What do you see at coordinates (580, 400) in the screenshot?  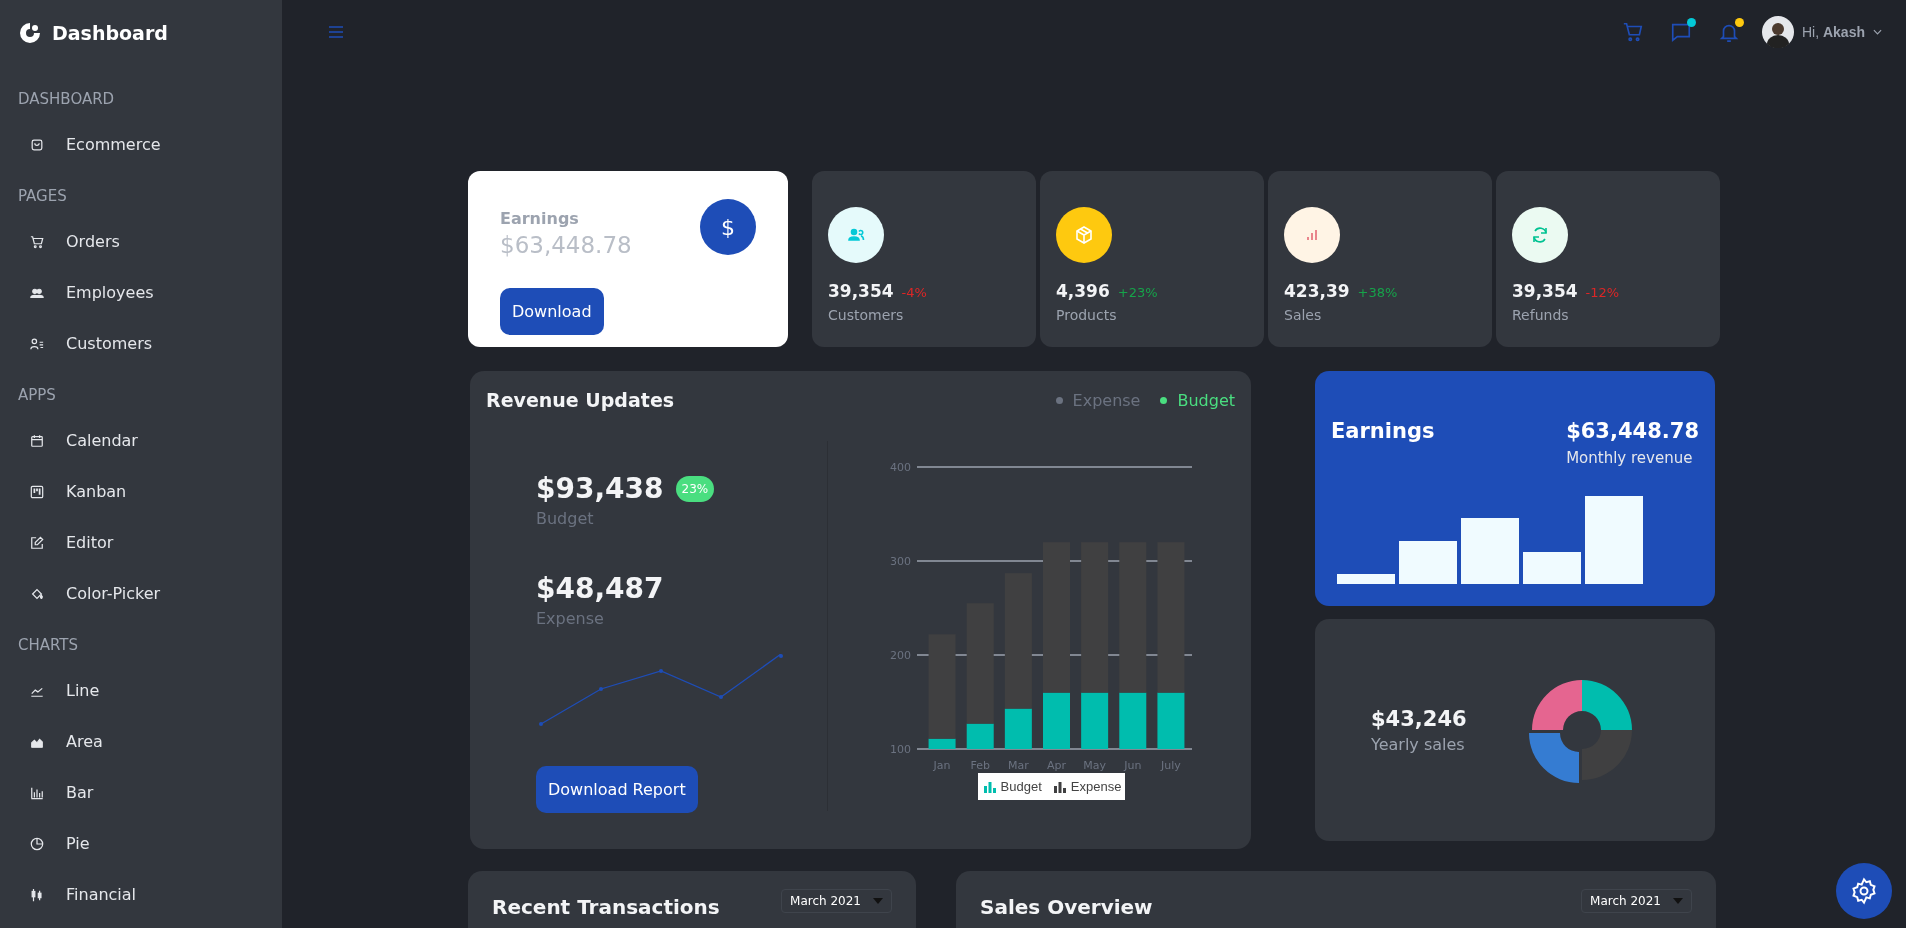 I see `card-title: Revenue Updates` at bounding box center [580, 400].